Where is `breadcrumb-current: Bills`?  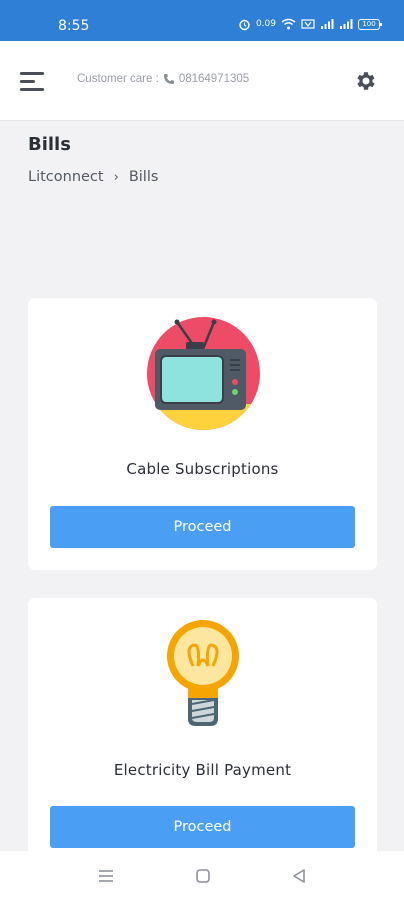 breadcrumb-current: Bills is located at coordinates (143, 177).